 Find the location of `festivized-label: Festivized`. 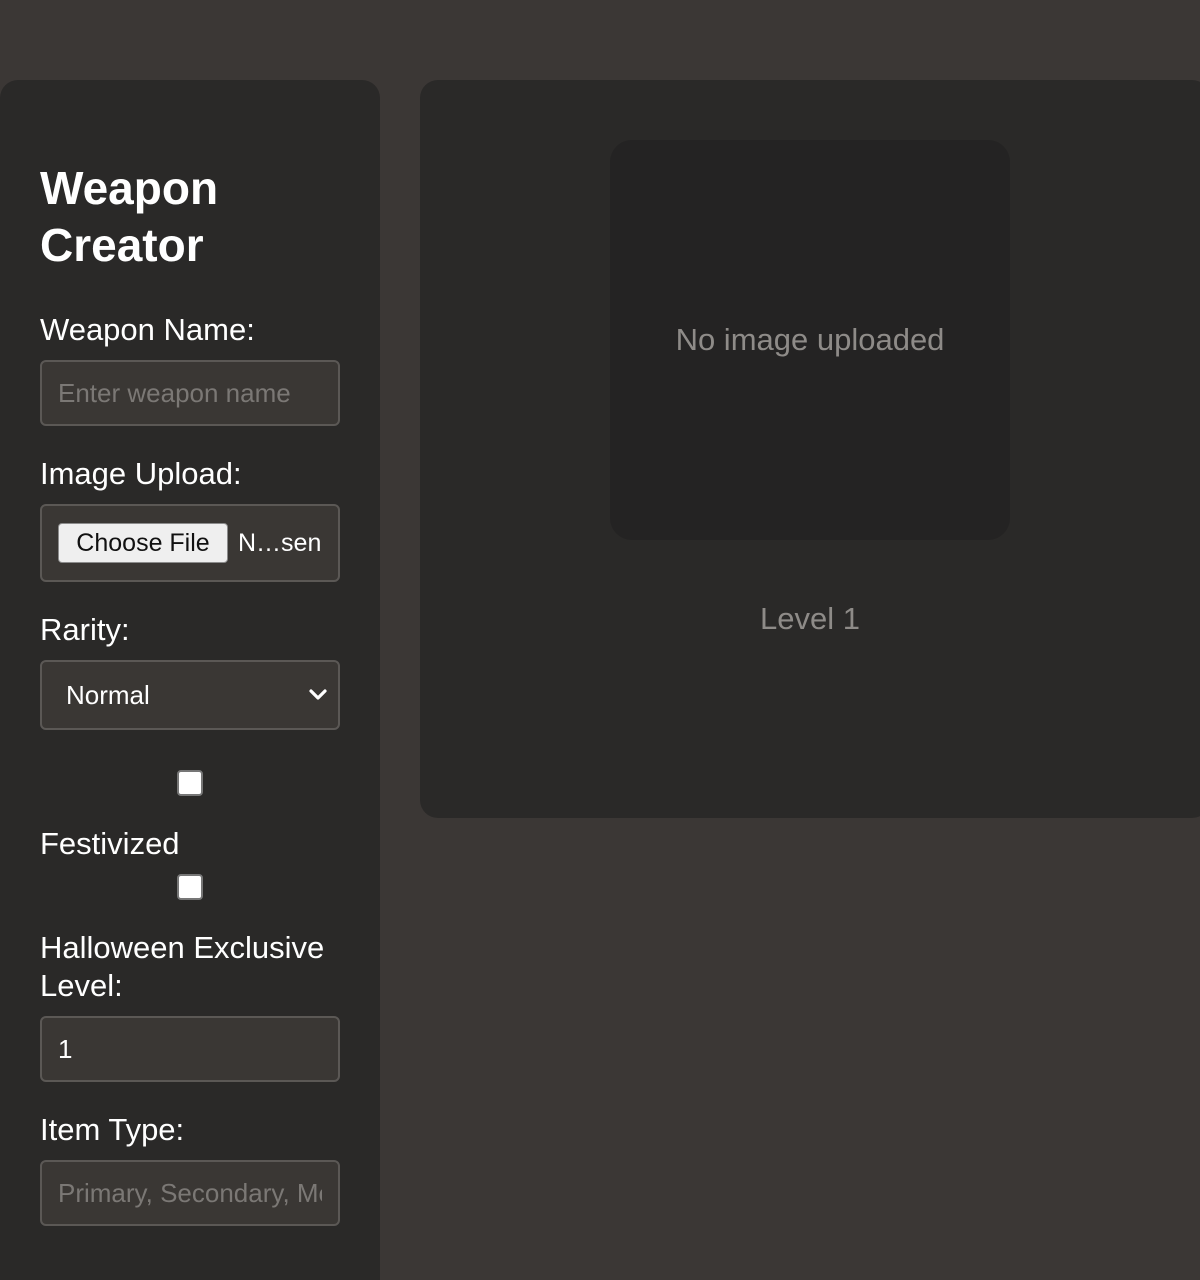

festivized-label: Festivized is located at coordinates (110, 843).